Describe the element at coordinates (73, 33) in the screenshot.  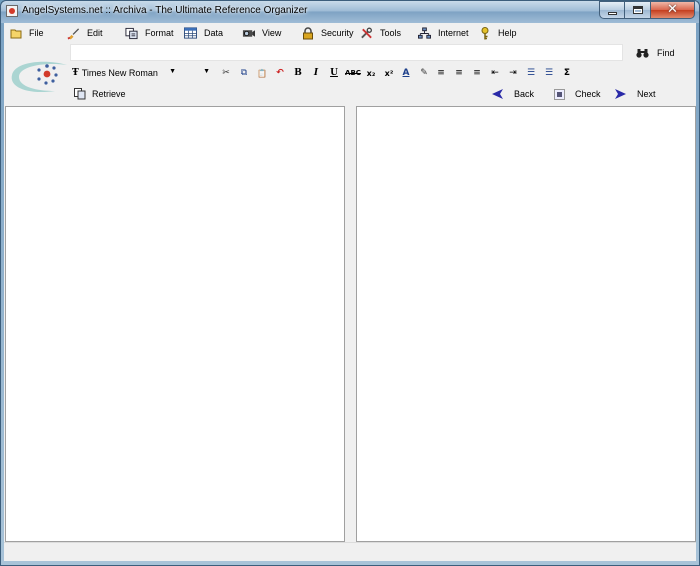
I see `brush-icon` at that location.